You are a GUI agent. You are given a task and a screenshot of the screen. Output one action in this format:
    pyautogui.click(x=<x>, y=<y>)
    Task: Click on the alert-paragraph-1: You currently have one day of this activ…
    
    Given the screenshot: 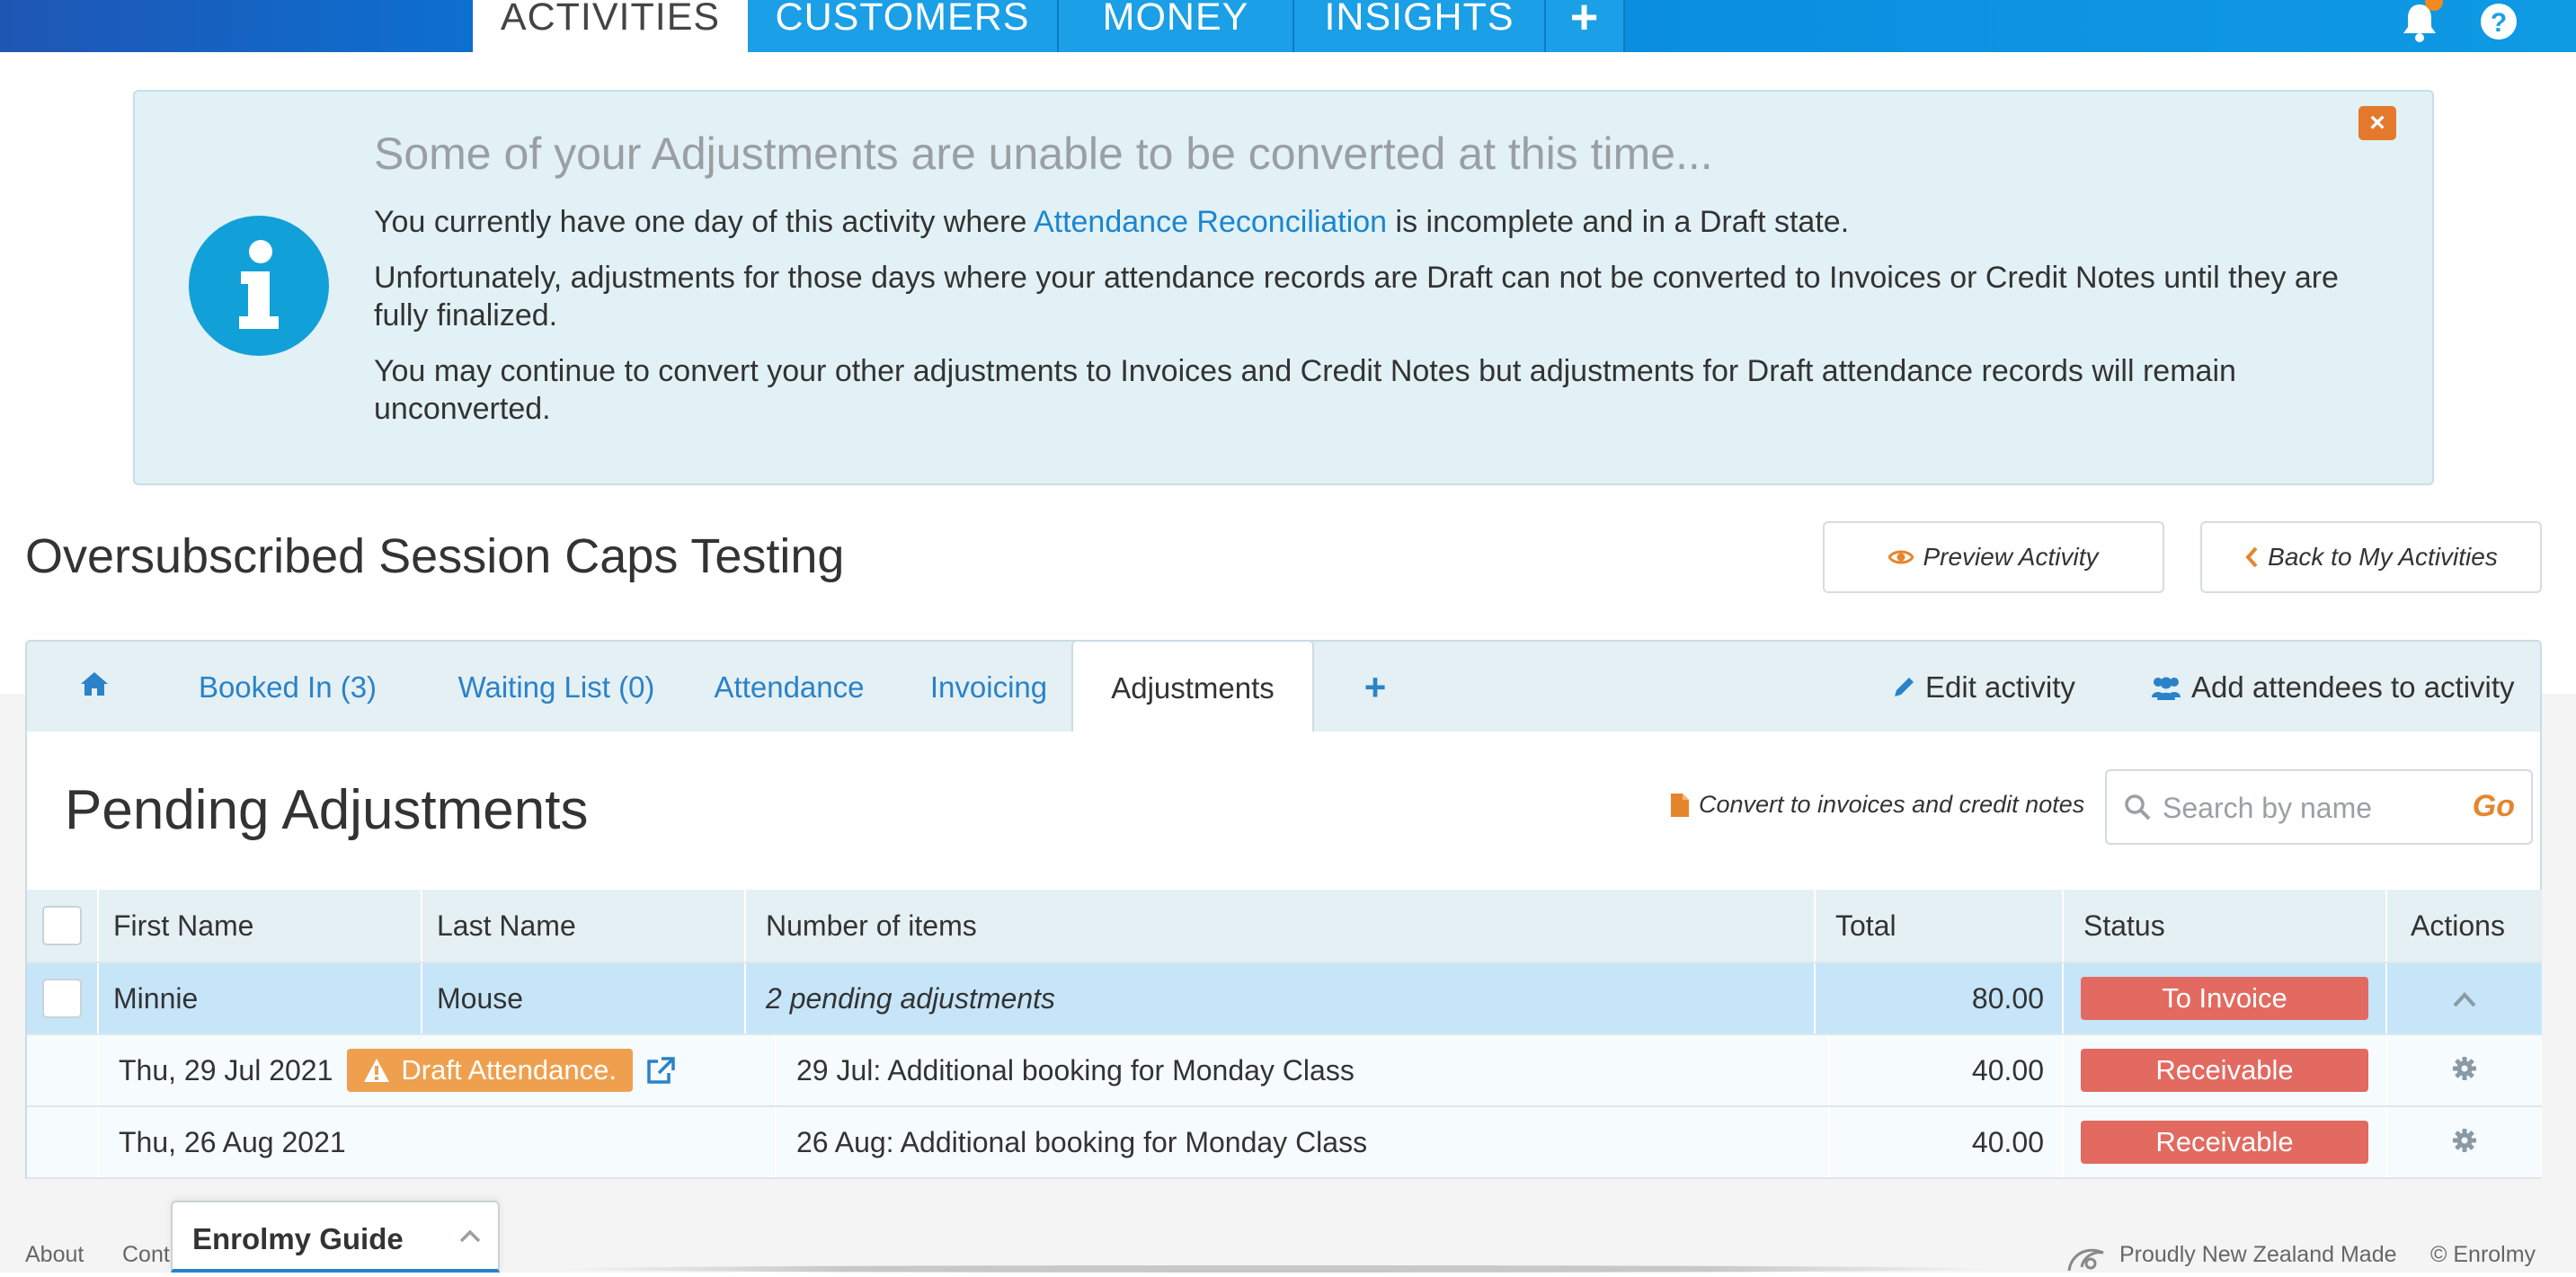 What is the action you would take?
    pyautogui.click(x=1367, y=222)
    